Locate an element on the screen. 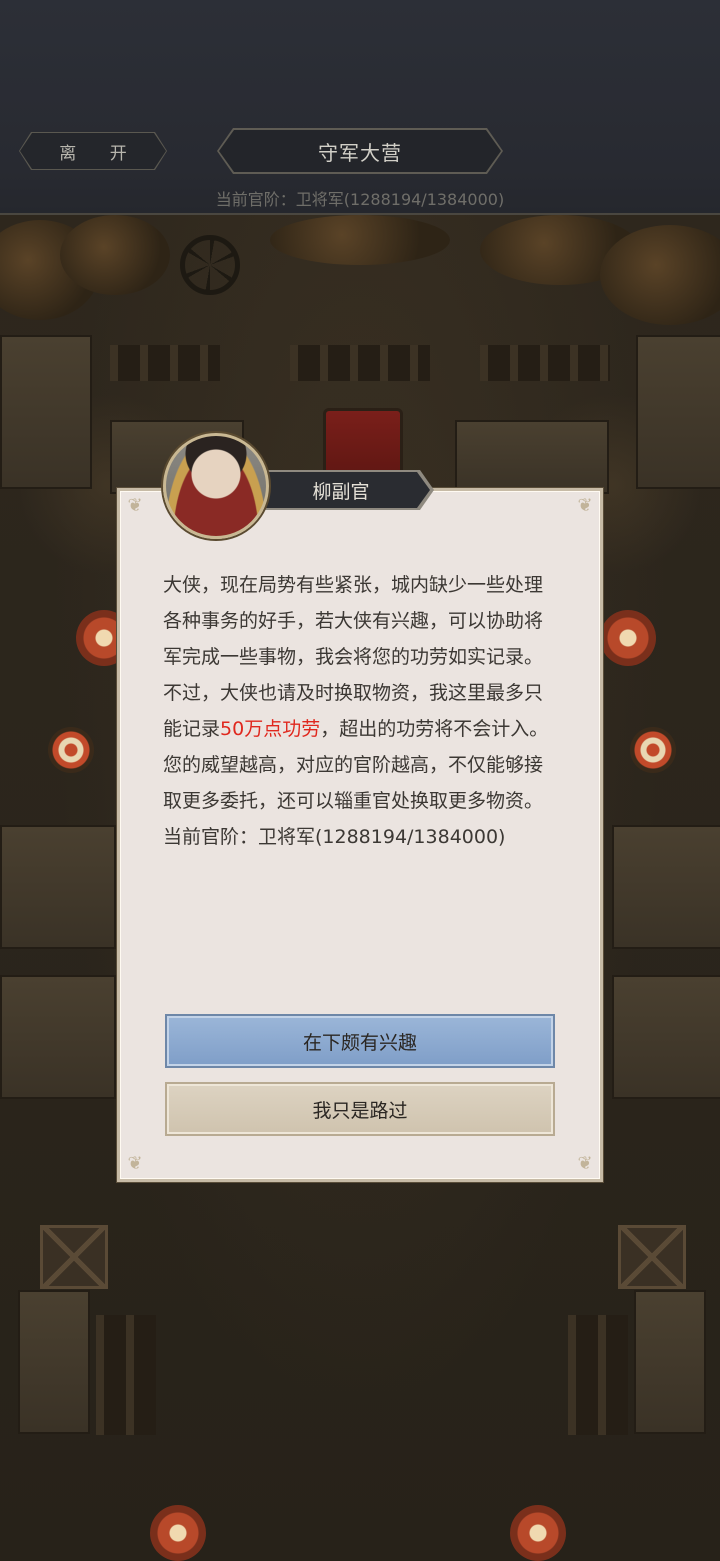 Image resolution: width=720 pixels, height=1561 pixels. speaker-name: 柳副官 is located at coordinates (341, 490).